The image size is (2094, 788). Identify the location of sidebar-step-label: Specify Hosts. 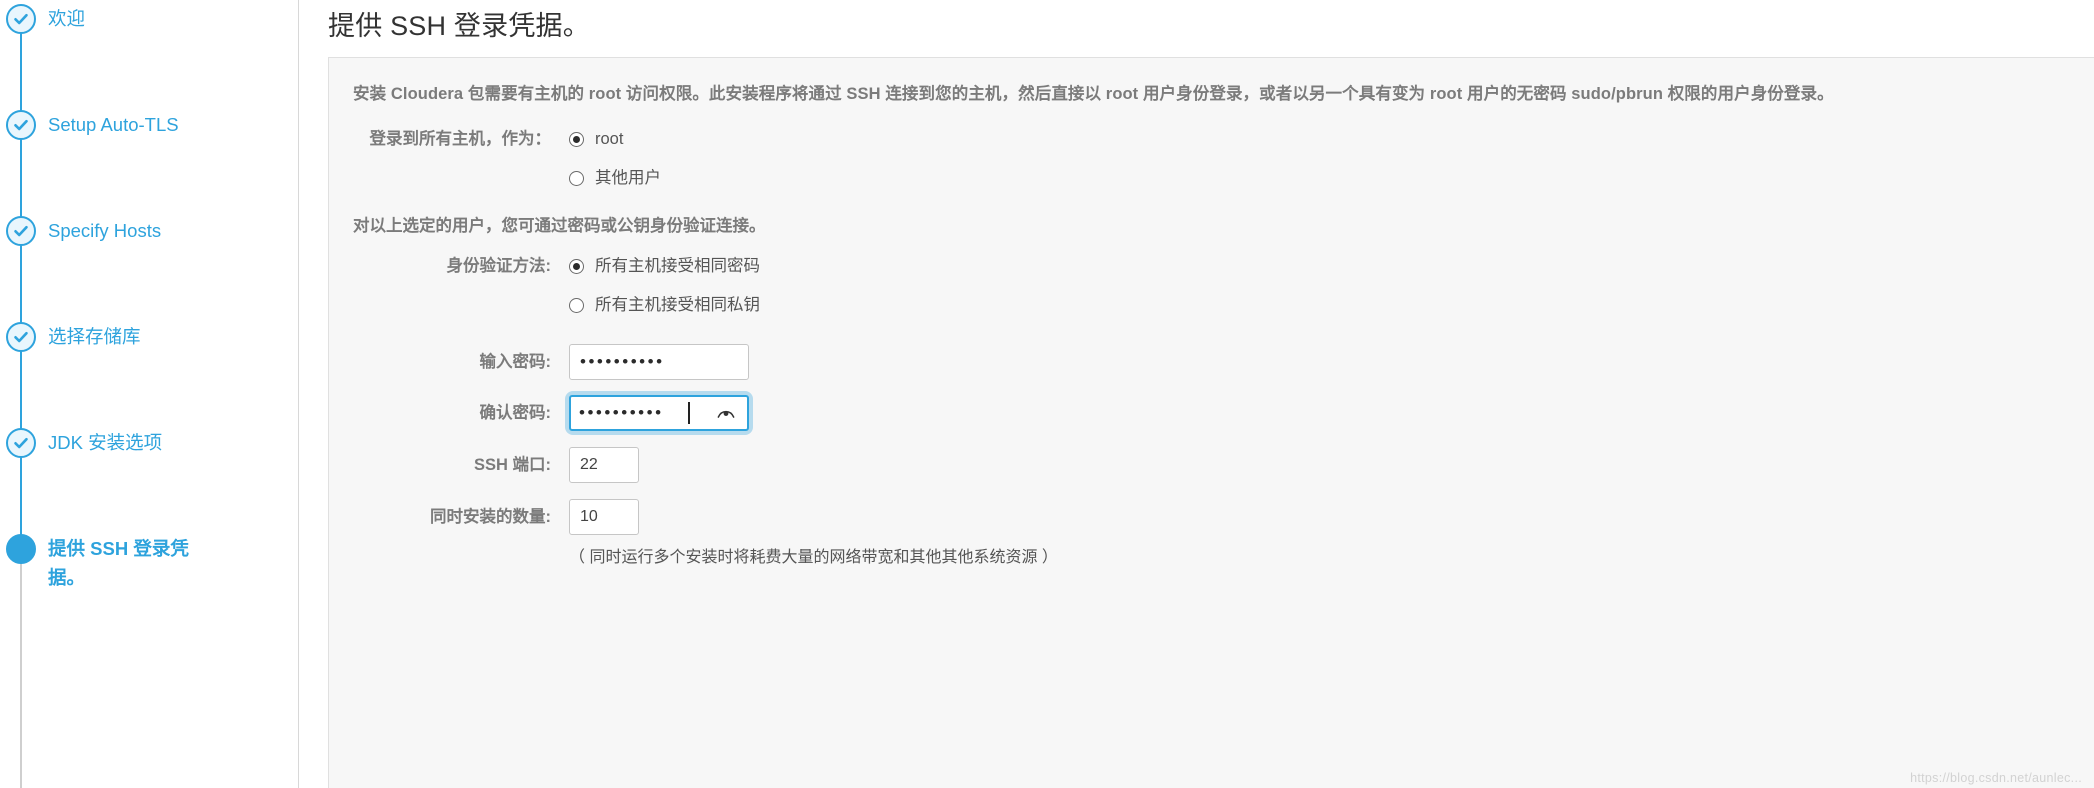
(105, 230).